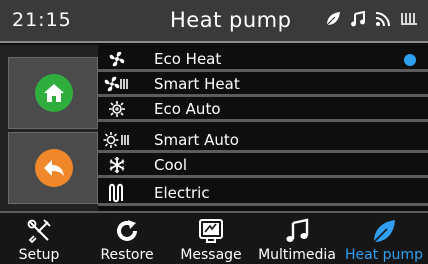  I want to click on snowflake-icon, so click(117, 165).